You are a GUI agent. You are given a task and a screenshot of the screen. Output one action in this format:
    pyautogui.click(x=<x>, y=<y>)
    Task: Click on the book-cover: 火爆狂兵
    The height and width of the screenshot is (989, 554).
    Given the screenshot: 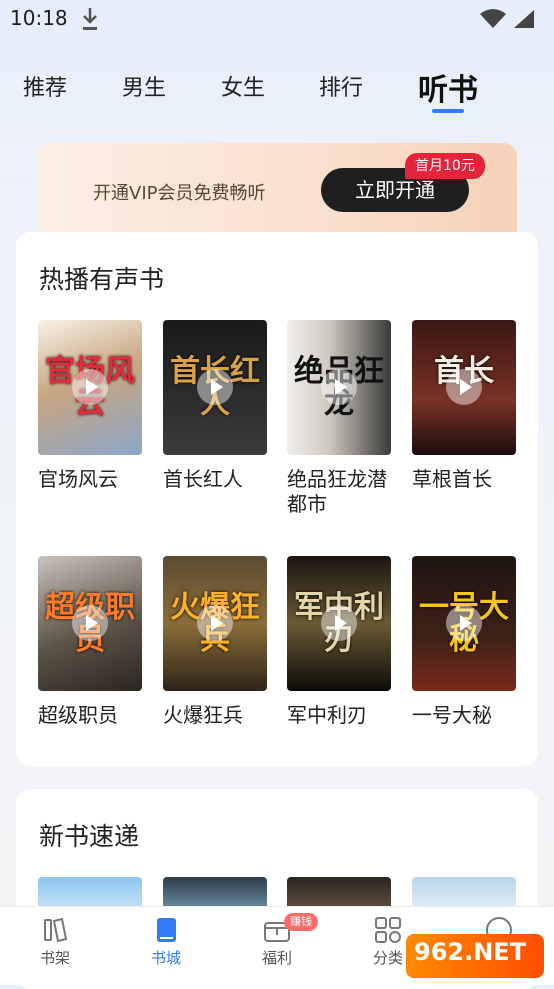 What is the action you would take?
    pyautogui.click(x=215, y=623)
    